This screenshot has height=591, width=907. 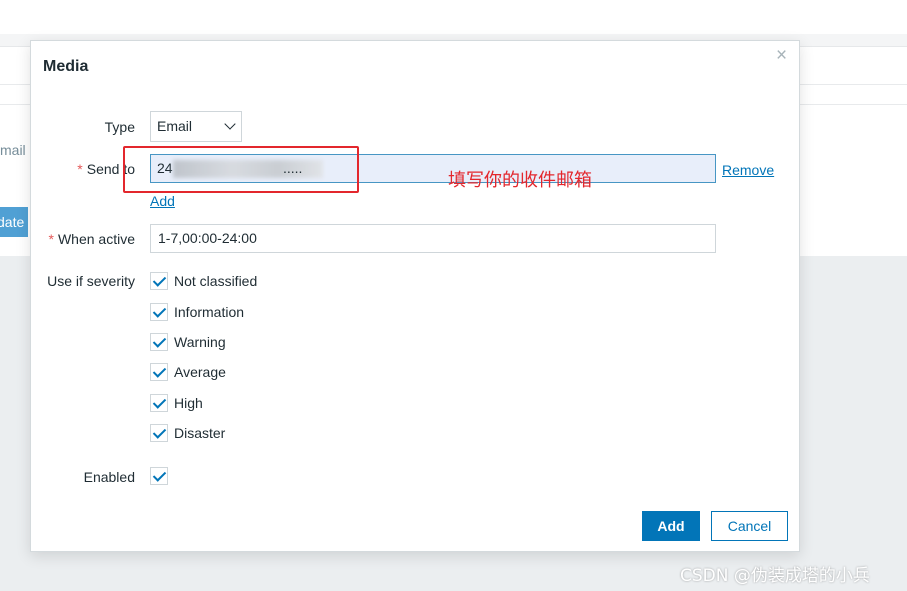 I want to click on annotation-text: 填写你的收件邮箱, so click(x=520, y=180).